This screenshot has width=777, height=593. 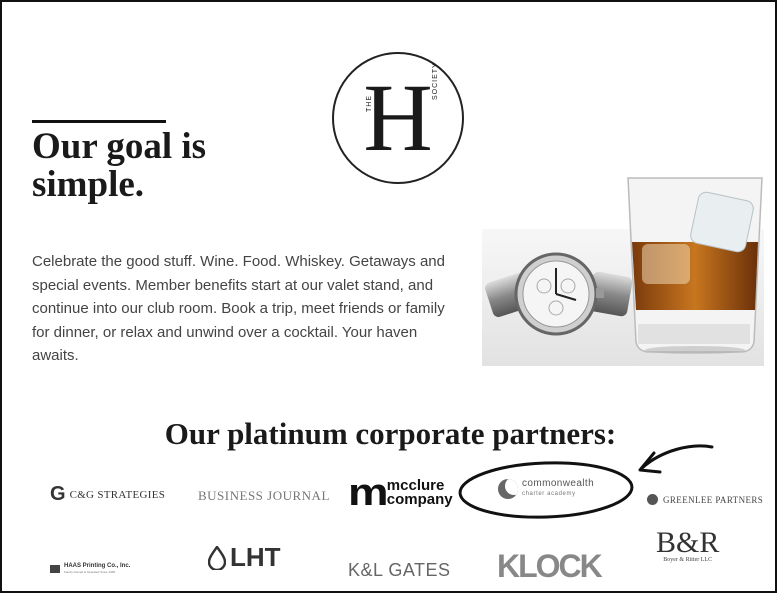 What do you see at coordinates (255, 557) in the screenshot?
I see `lht-name: LHT` at bounding box center [255, 557].